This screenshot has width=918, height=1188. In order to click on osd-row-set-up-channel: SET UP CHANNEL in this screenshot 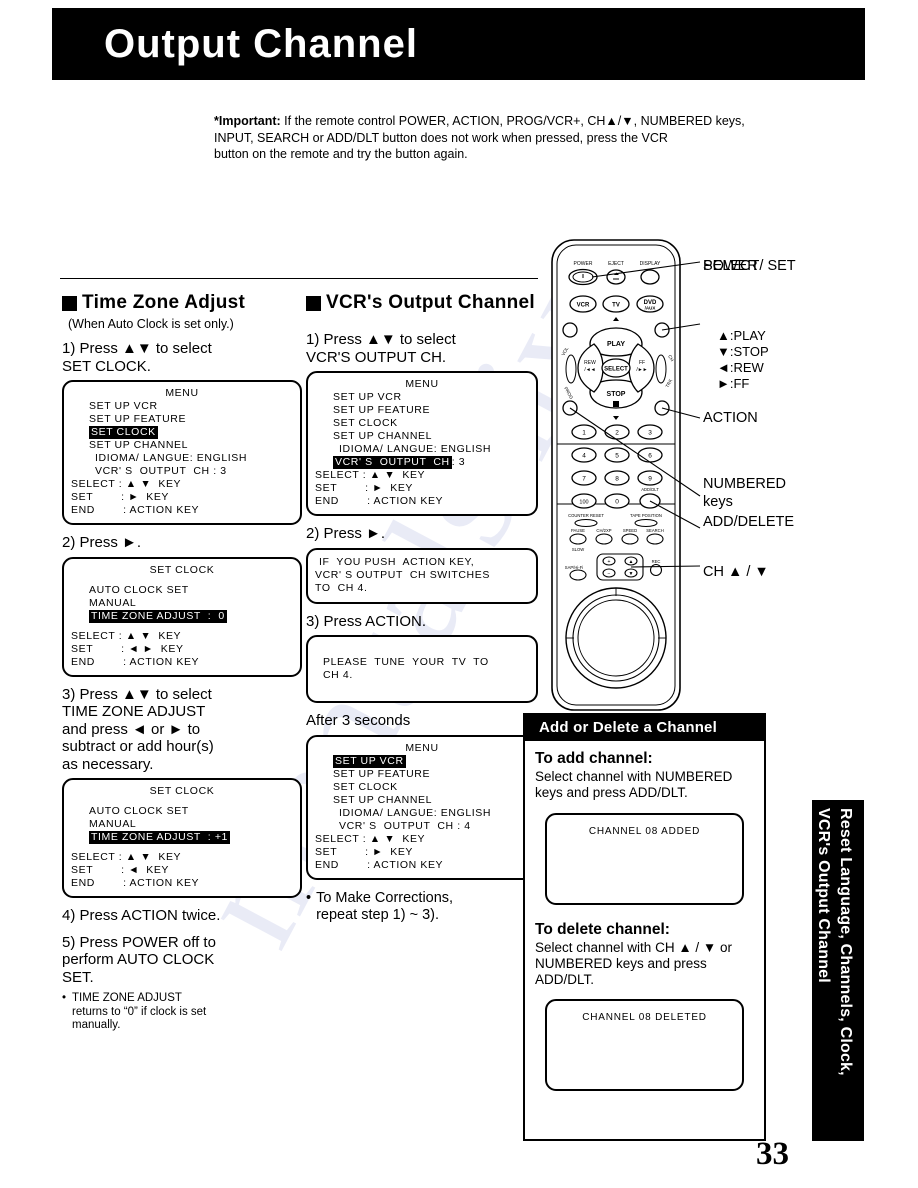, I will do `click(383, 799)`.